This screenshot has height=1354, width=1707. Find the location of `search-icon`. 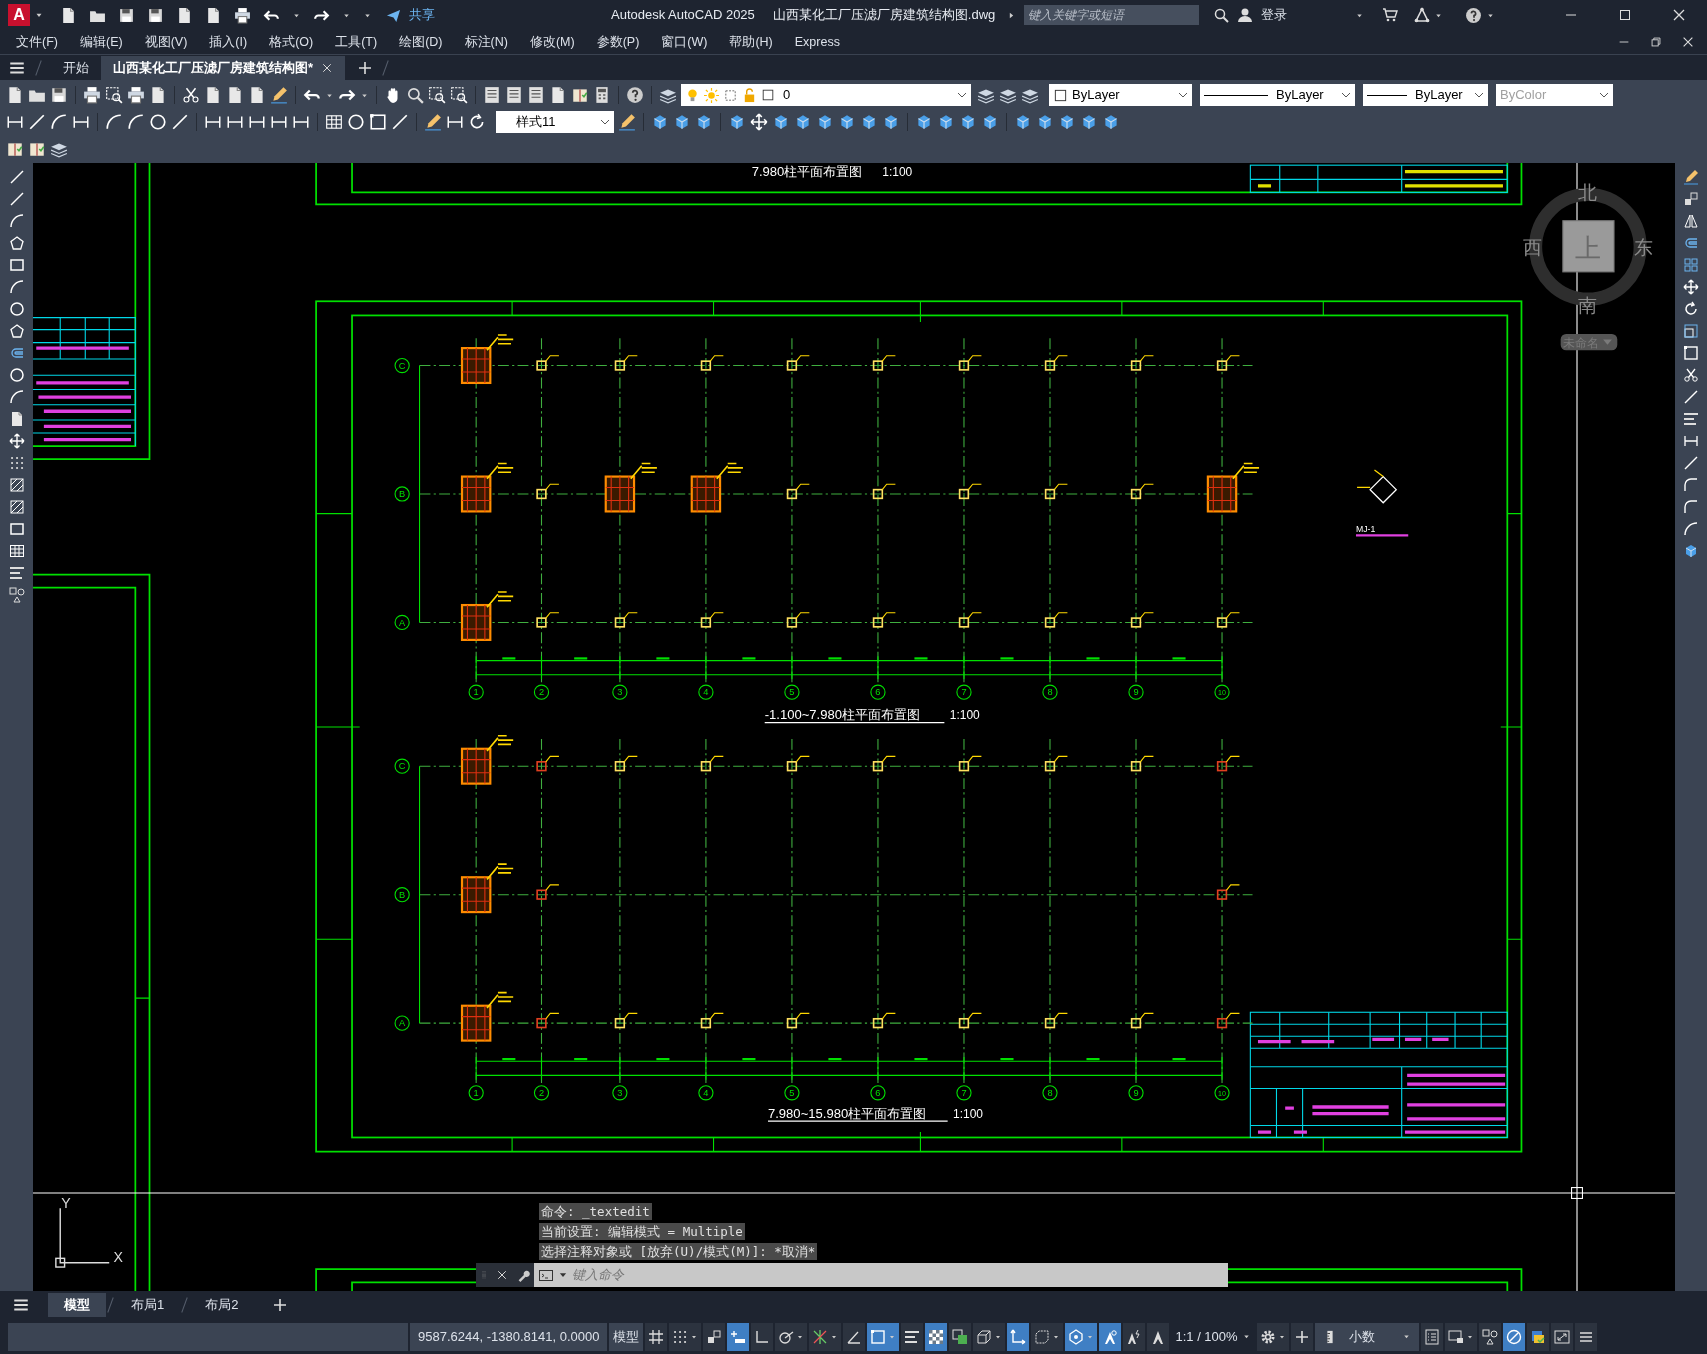

search-icon is located at coordinates (1221, 15).